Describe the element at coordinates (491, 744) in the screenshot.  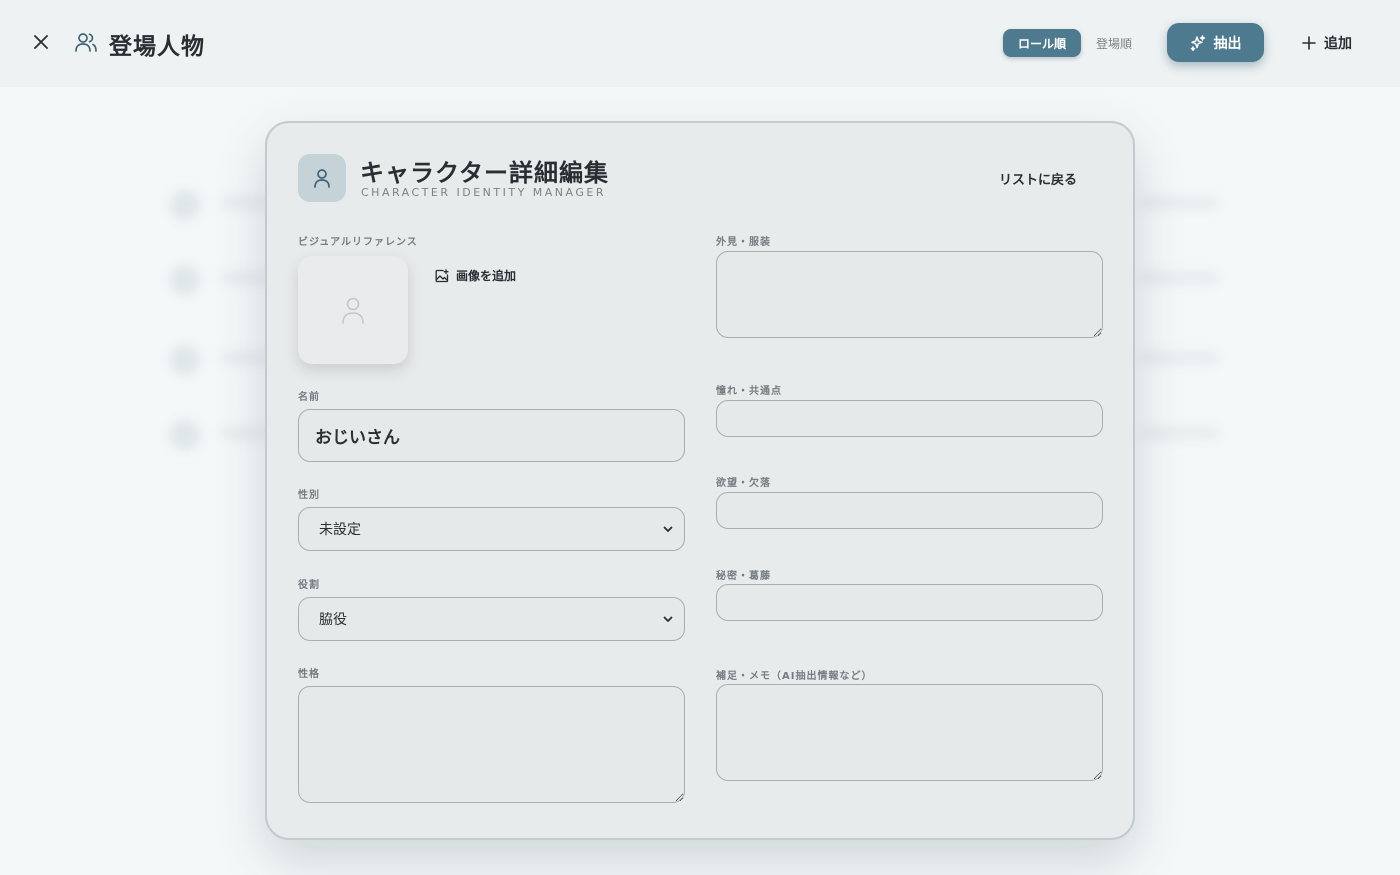
I see `personality-textarea` at that location.